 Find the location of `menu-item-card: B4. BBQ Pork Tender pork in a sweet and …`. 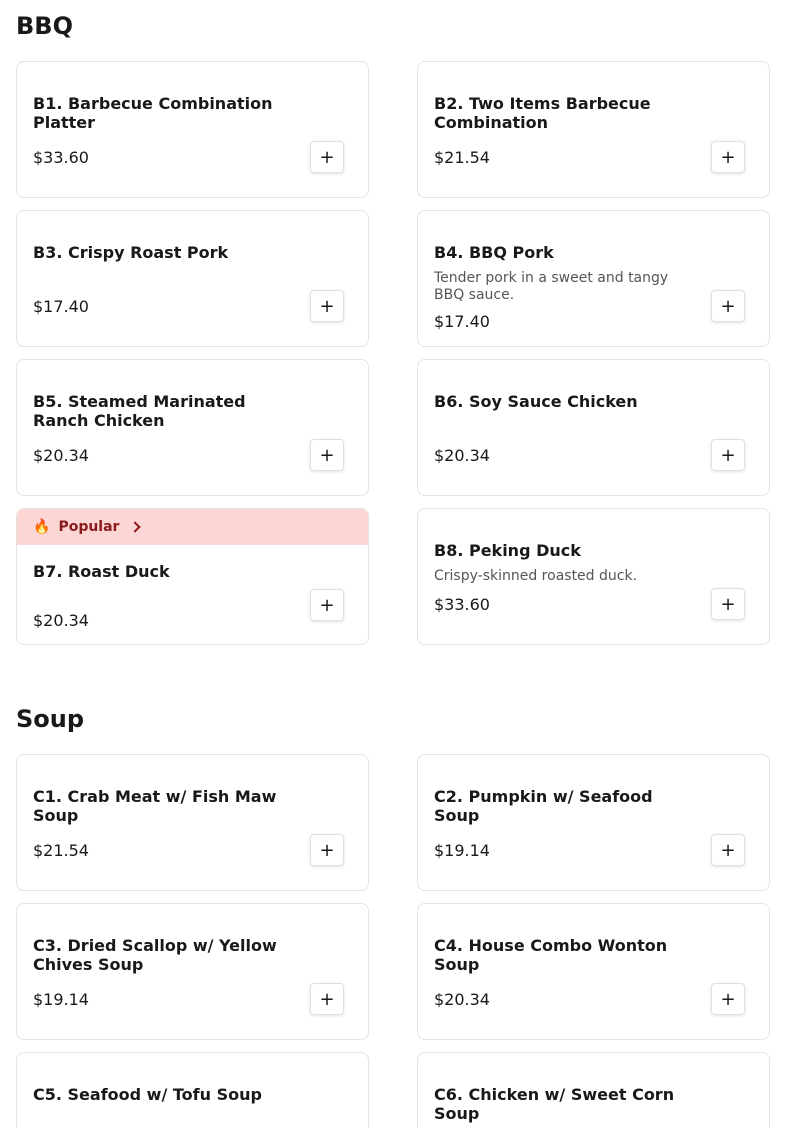

menu-item-card: B4. BBQ Pork Tender pork in a sweet and … is located at coordinates (593, 278).